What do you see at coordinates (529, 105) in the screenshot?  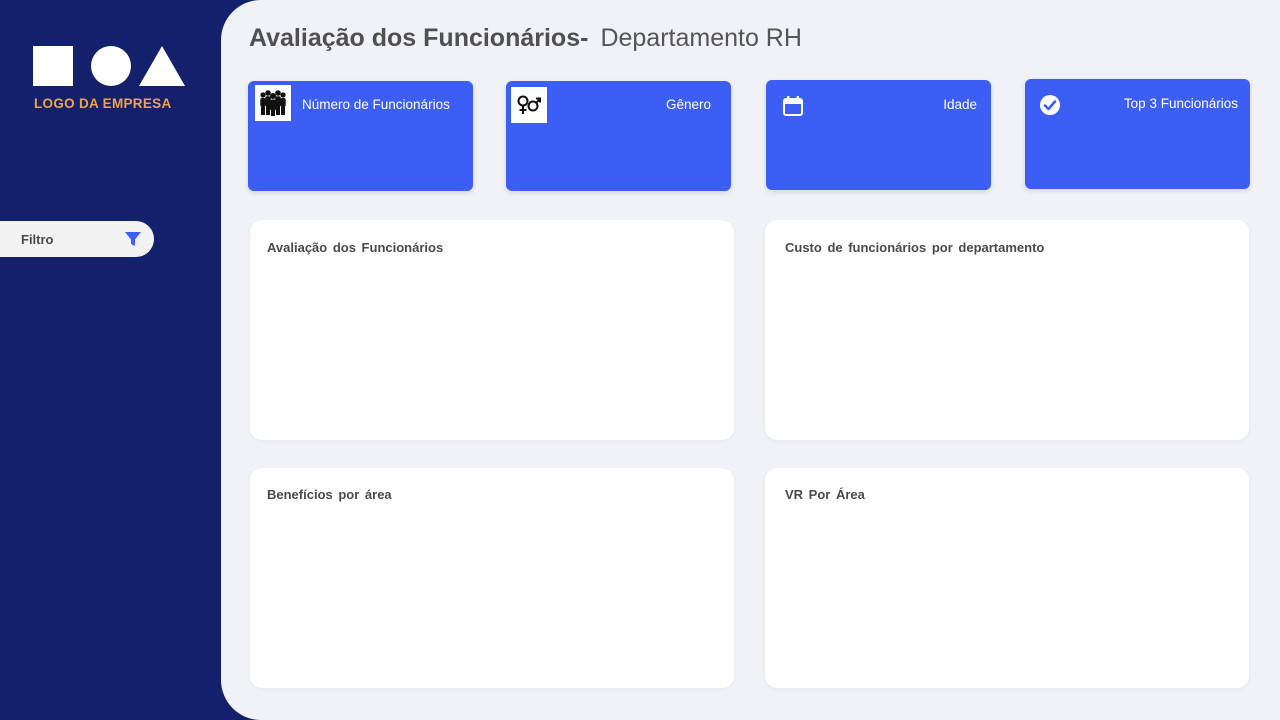 I see `gender-icon` at bounding box center [529, 105].